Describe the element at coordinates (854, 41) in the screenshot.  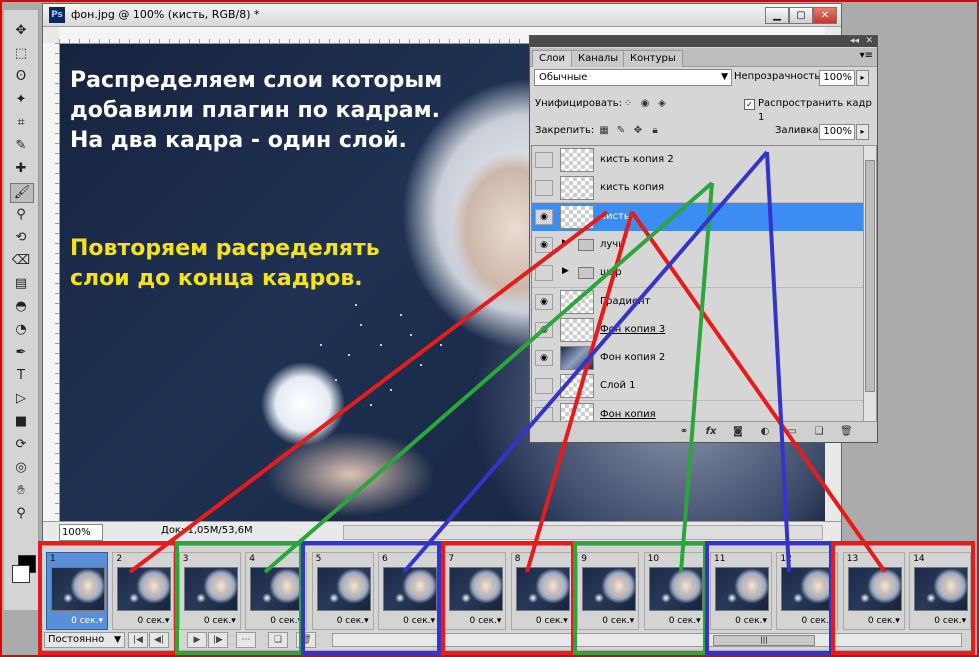
I see `collapse-icon: ◂◂` at that location.